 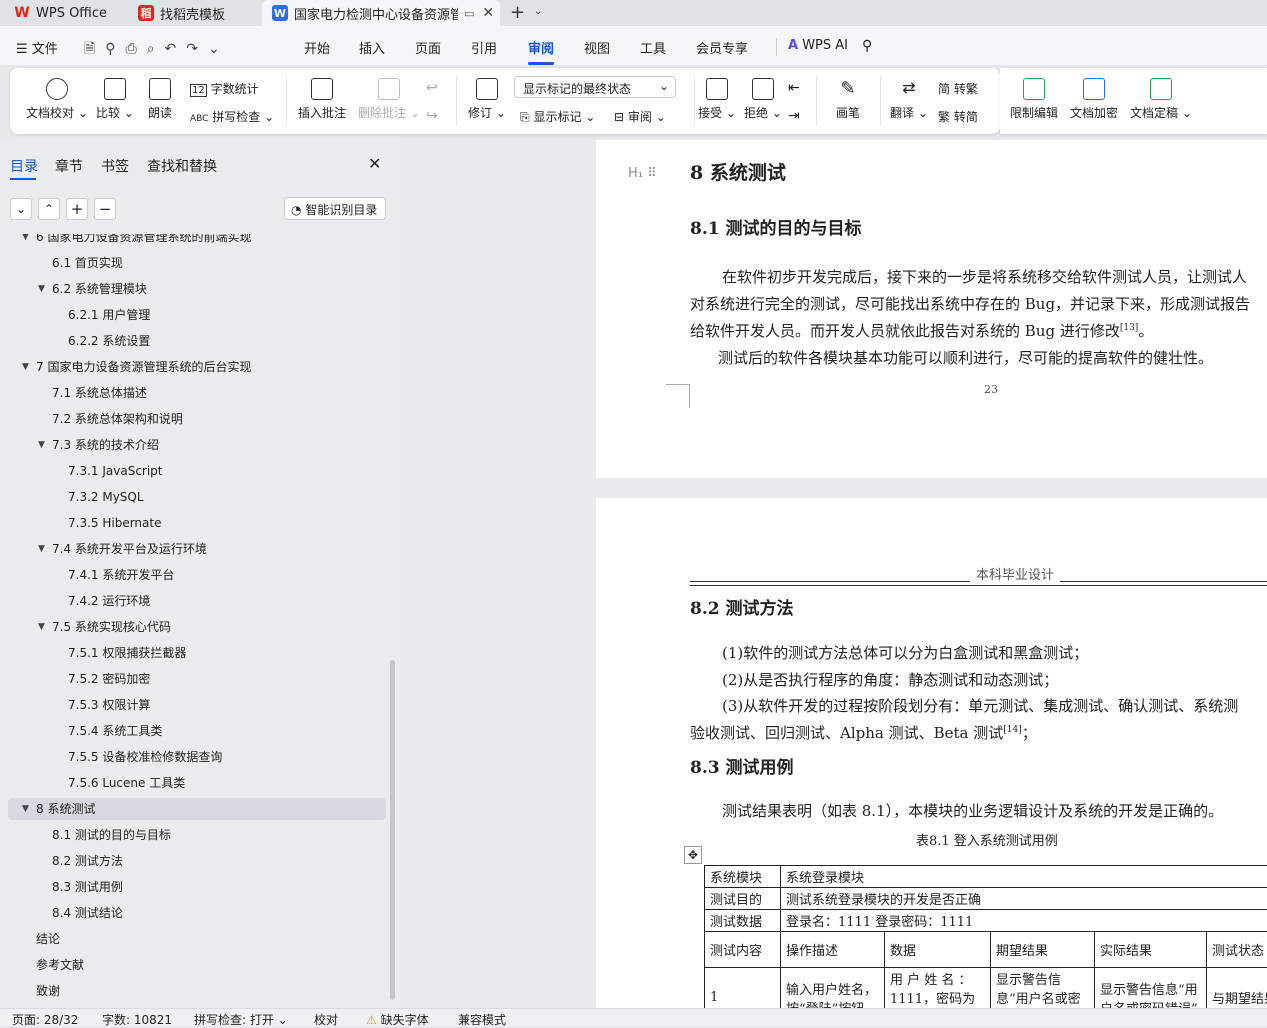 I want to click on nav-tab-find-replace: 查找和替换, so click(x=182, y=166).